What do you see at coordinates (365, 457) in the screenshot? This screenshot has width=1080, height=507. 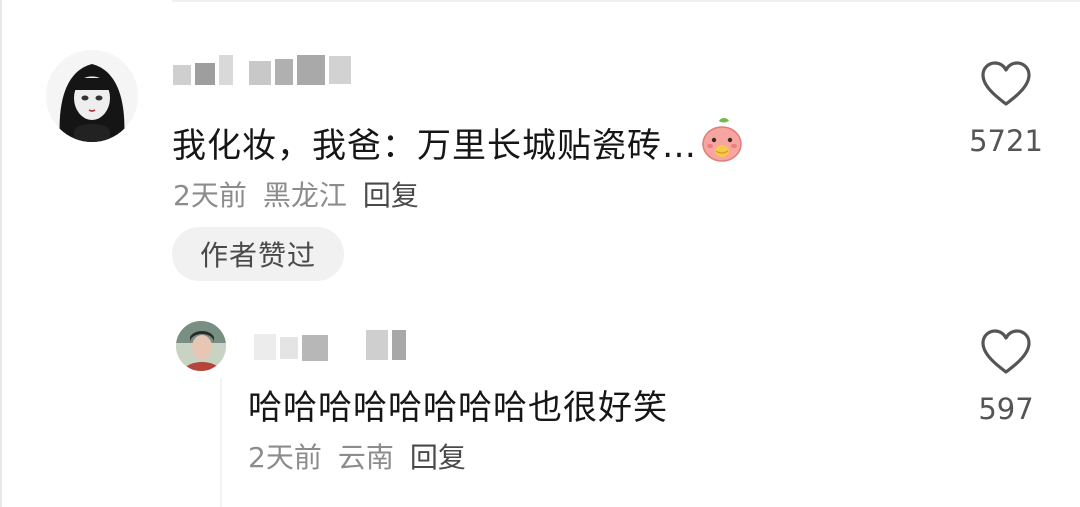 I see `reply-location: 云南` at bounding box center [365, 457].